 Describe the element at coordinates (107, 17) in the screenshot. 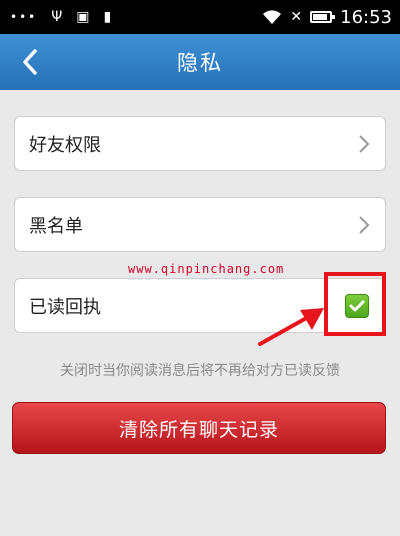

I see `sd-card-icon: ▮` at that location.